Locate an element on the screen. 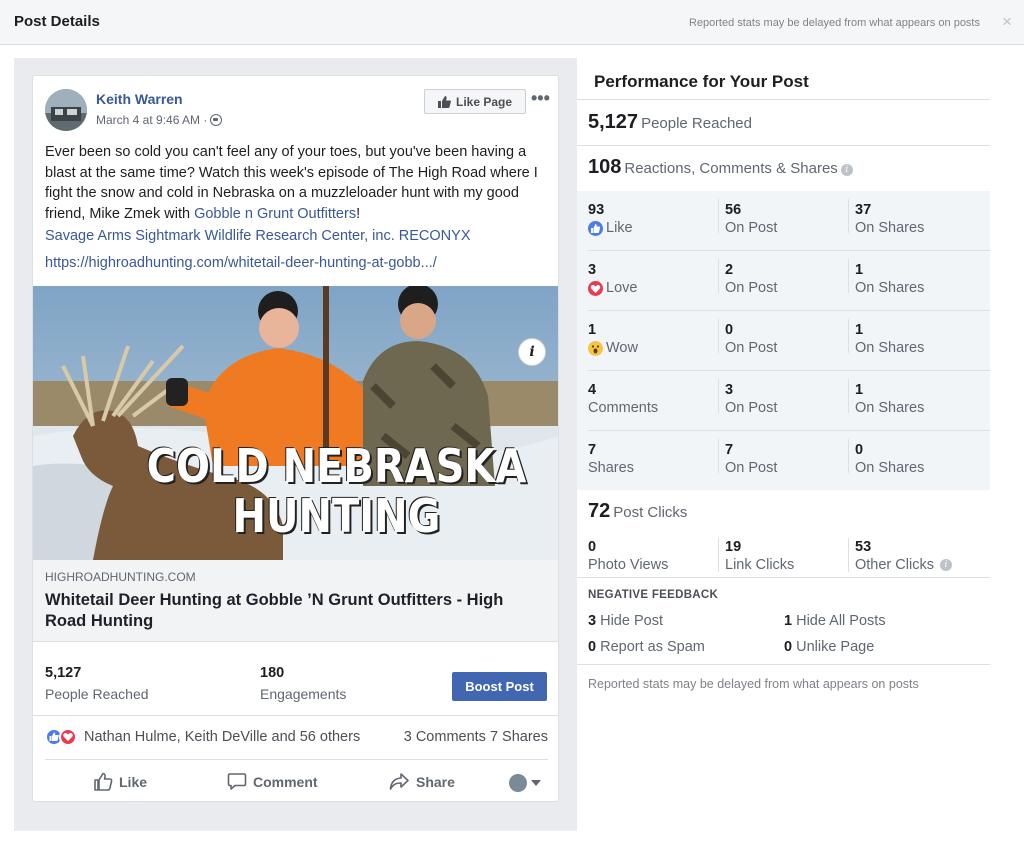  globe-icon is located at coordinates (216, 120).